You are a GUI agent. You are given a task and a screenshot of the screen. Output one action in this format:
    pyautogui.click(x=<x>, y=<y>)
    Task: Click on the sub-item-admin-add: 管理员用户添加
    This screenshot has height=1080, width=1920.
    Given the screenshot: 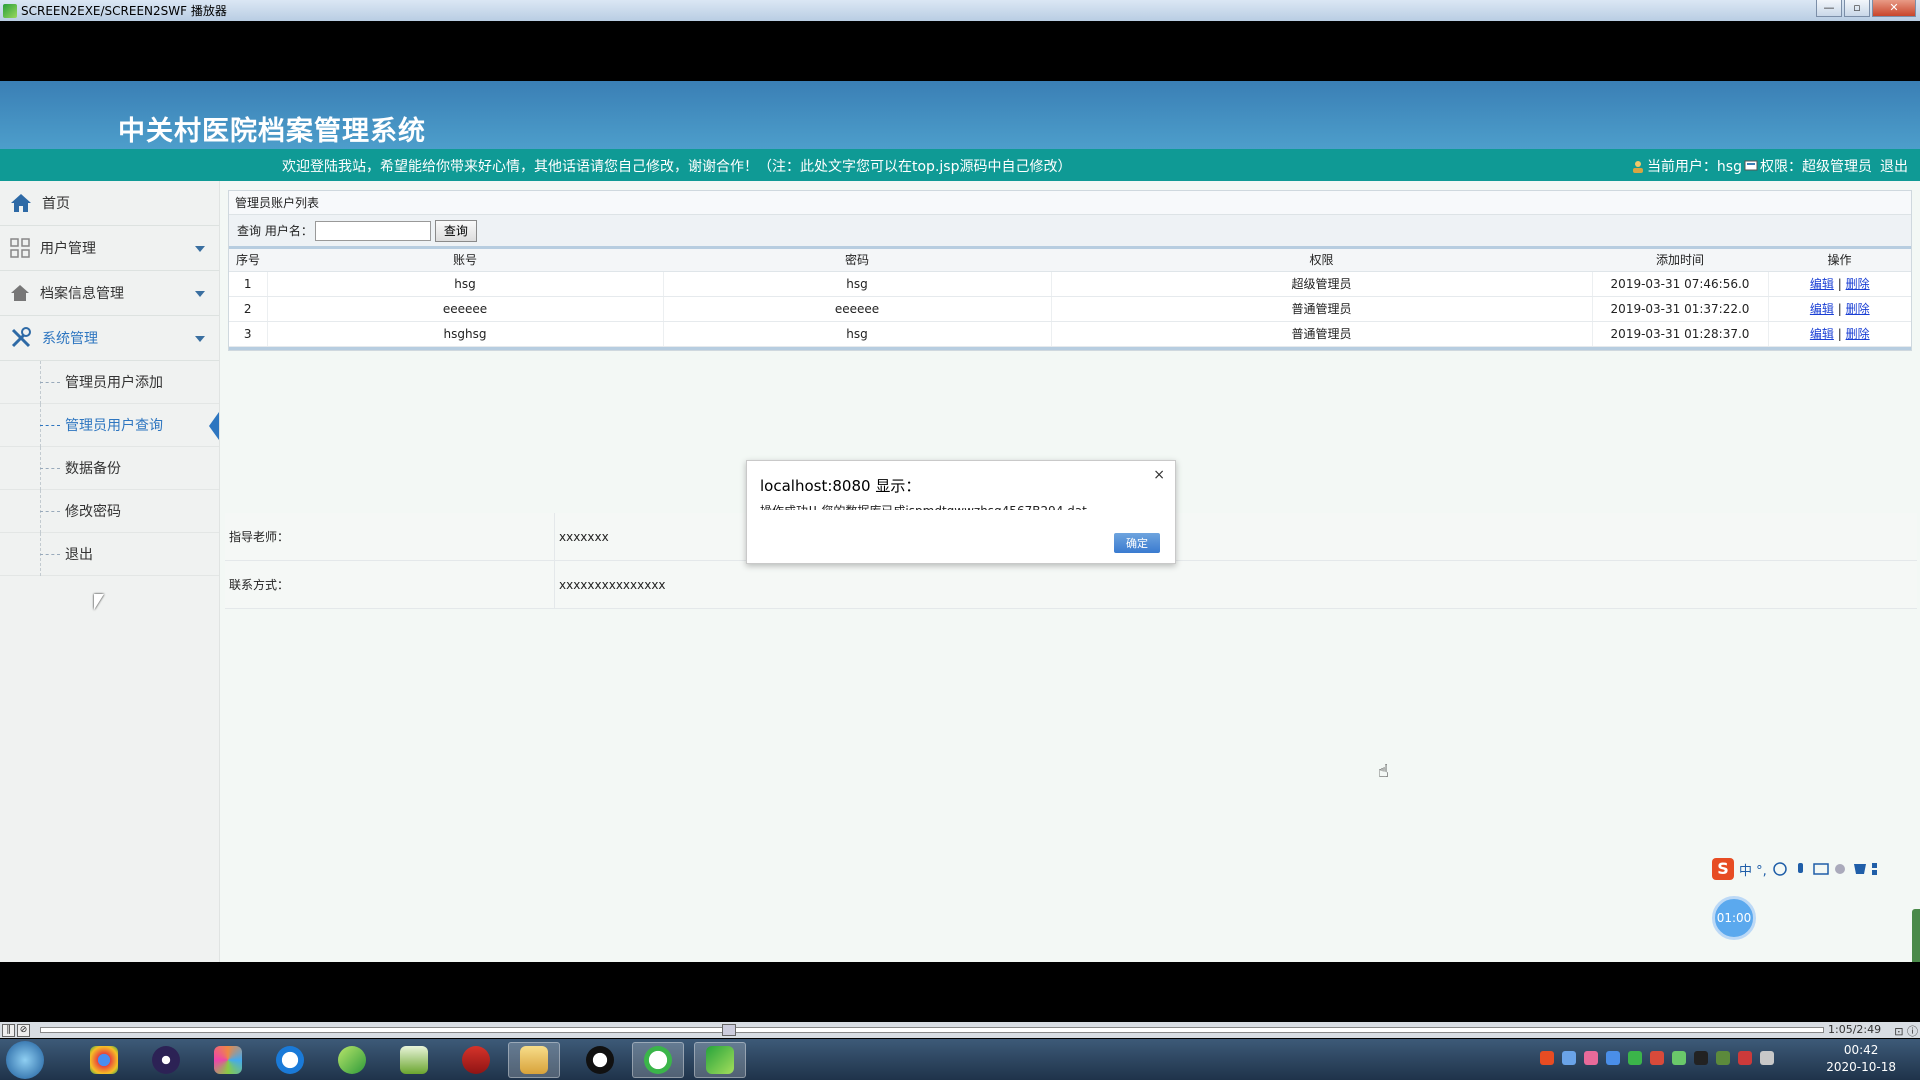 What is the action you would take?
    pyautogui.click(x=109, y=382)
    